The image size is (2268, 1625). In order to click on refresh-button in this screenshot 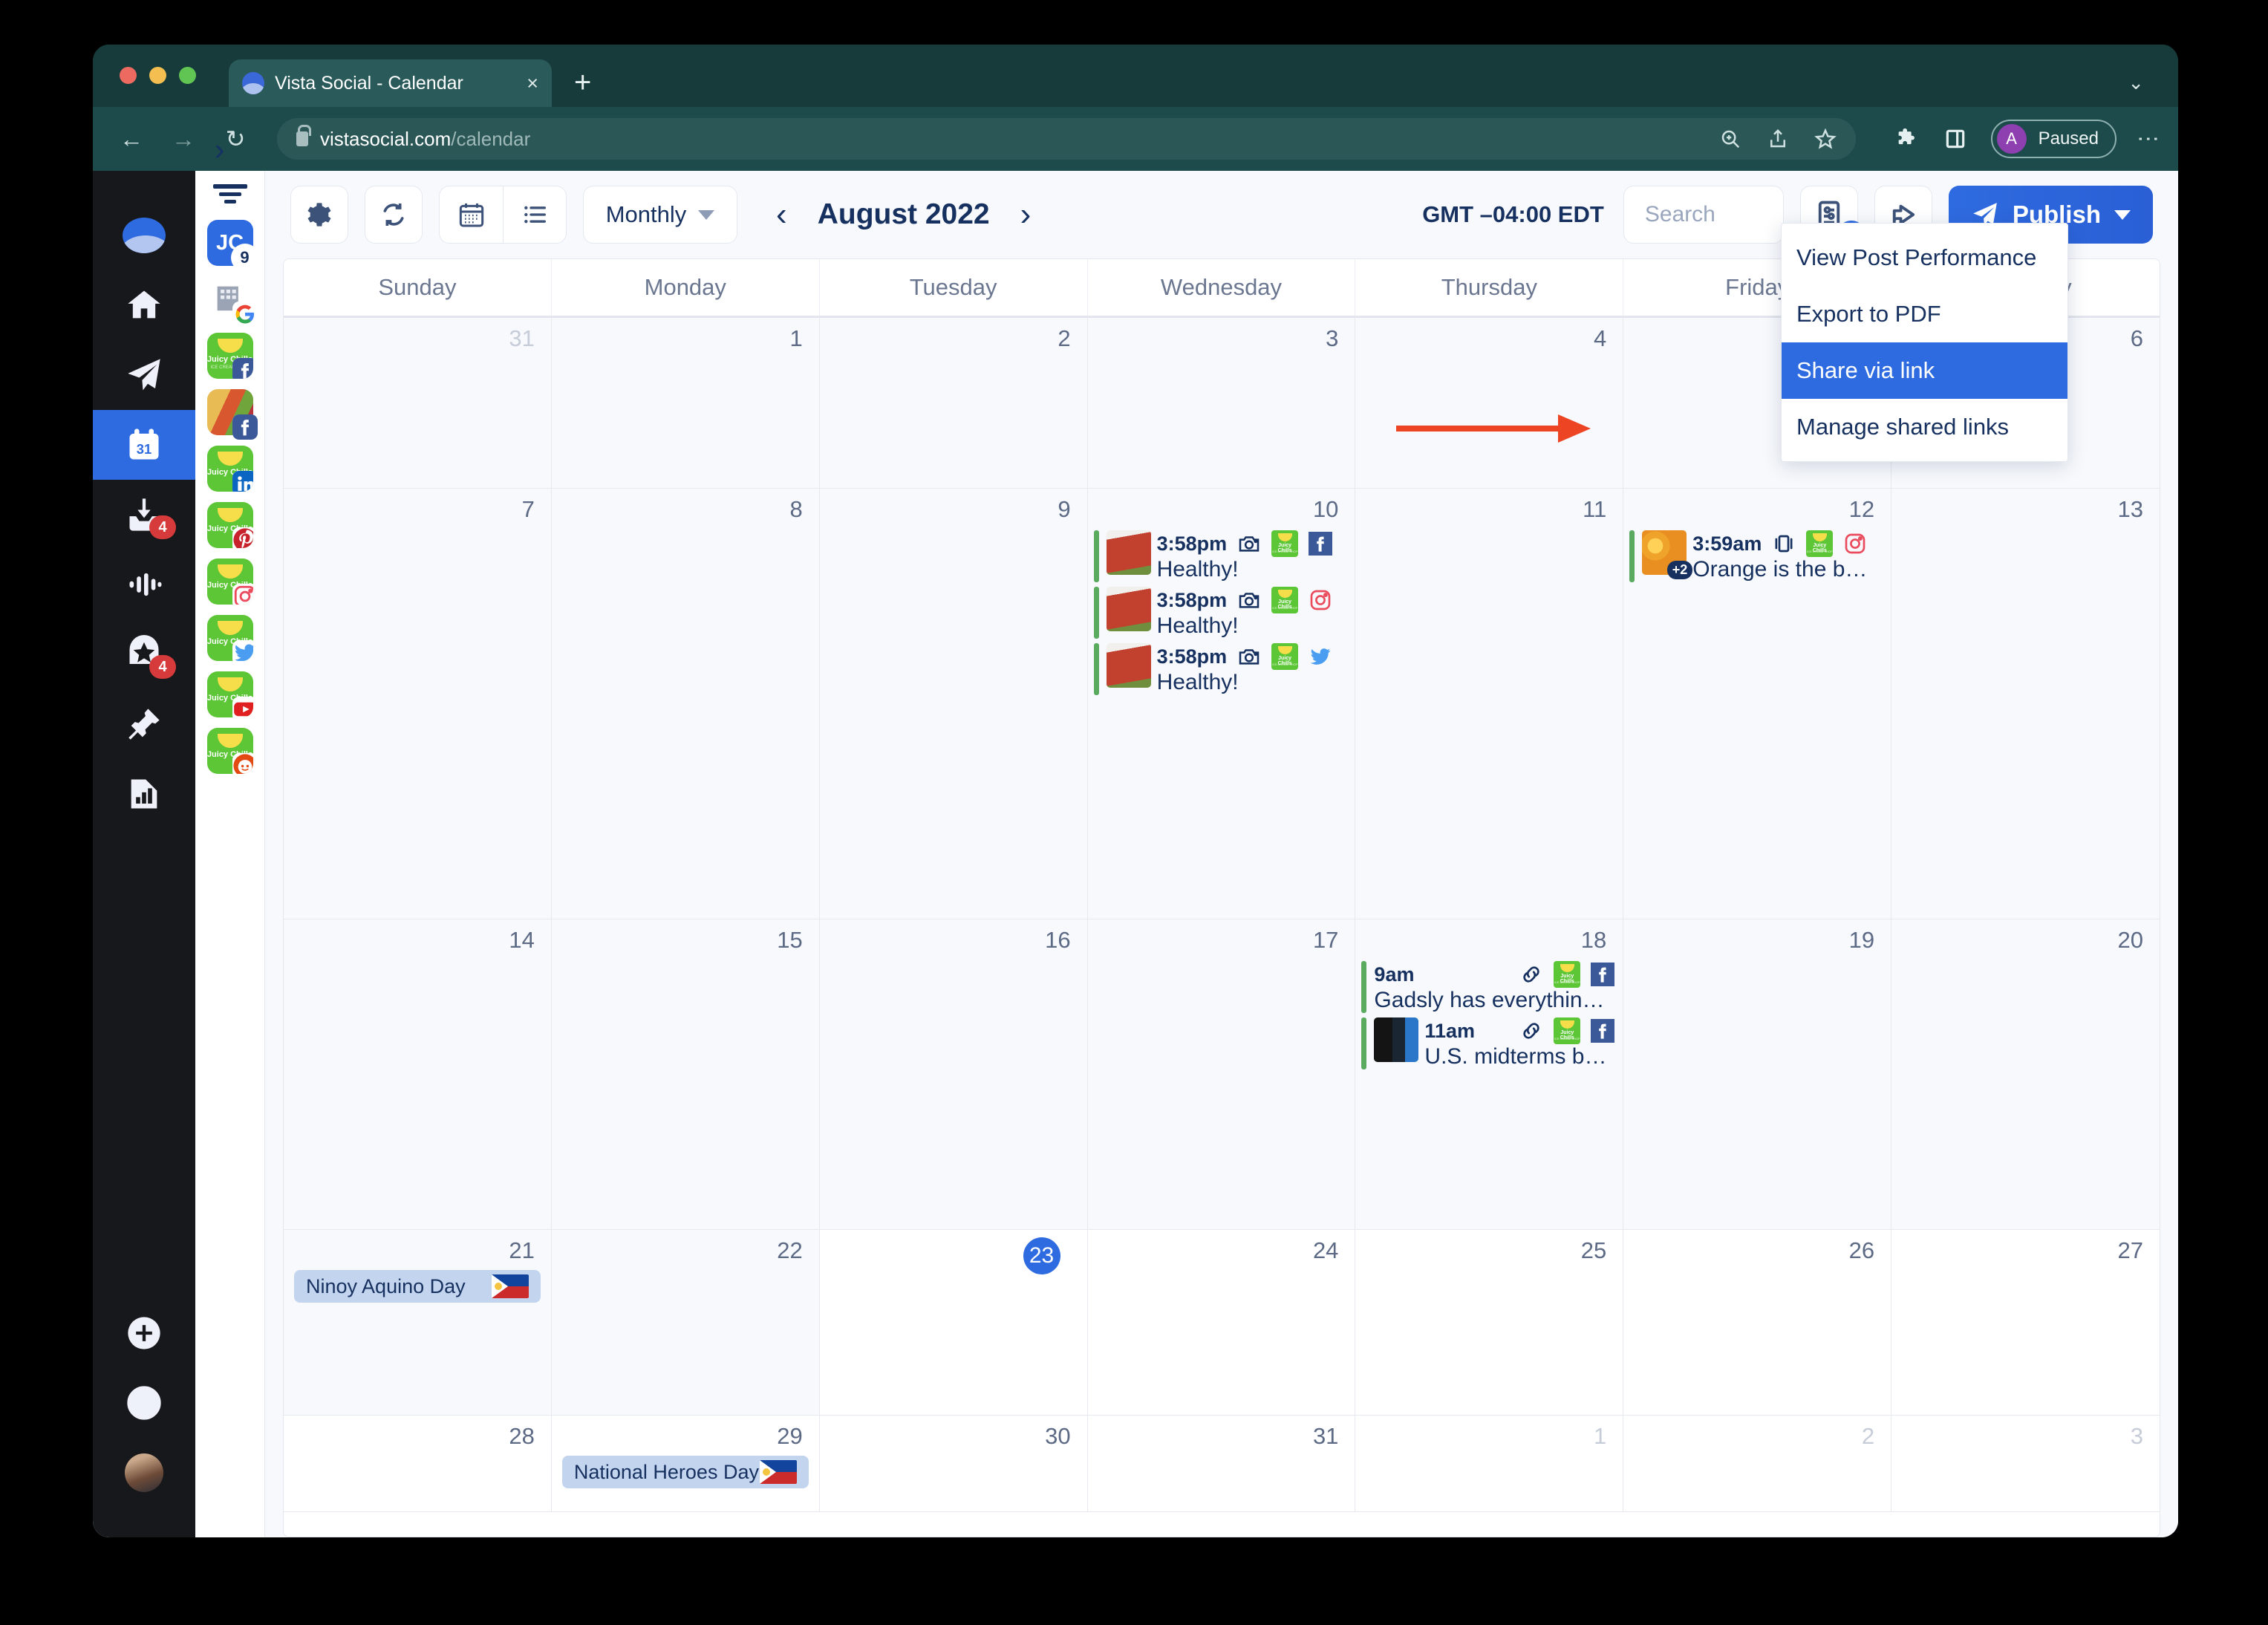, I will do `click(394, 215)`.